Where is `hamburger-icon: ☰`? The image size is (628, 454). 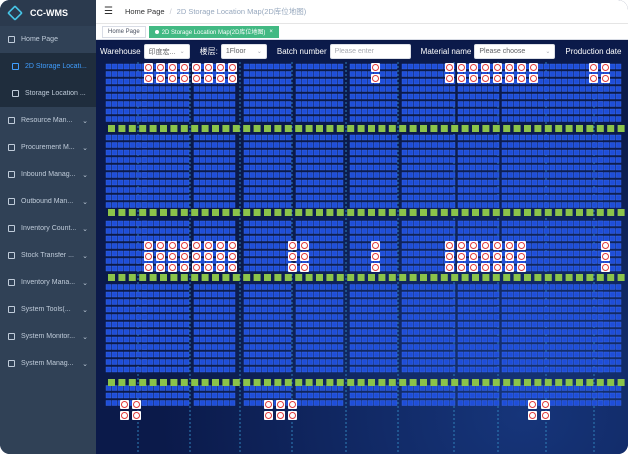
hamburger-icon: ☰ is located at coordinates (108, 11).